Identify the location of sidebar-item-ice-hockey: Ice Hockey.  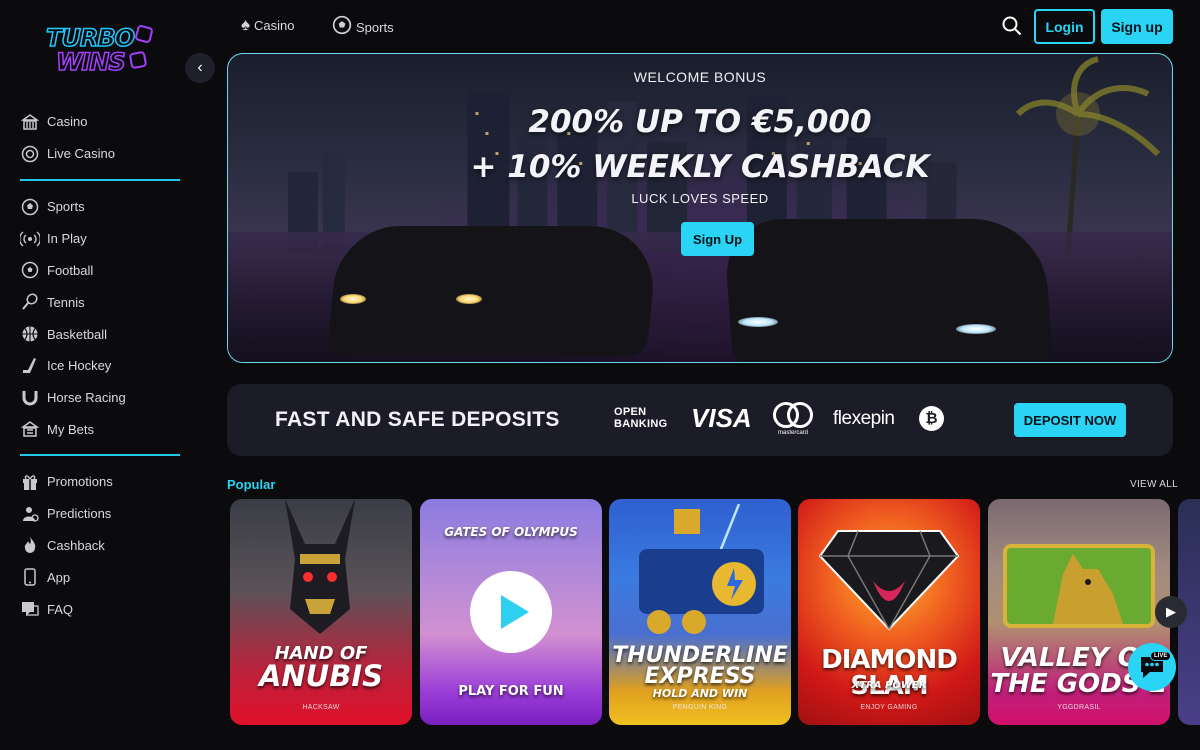
(102, 366).